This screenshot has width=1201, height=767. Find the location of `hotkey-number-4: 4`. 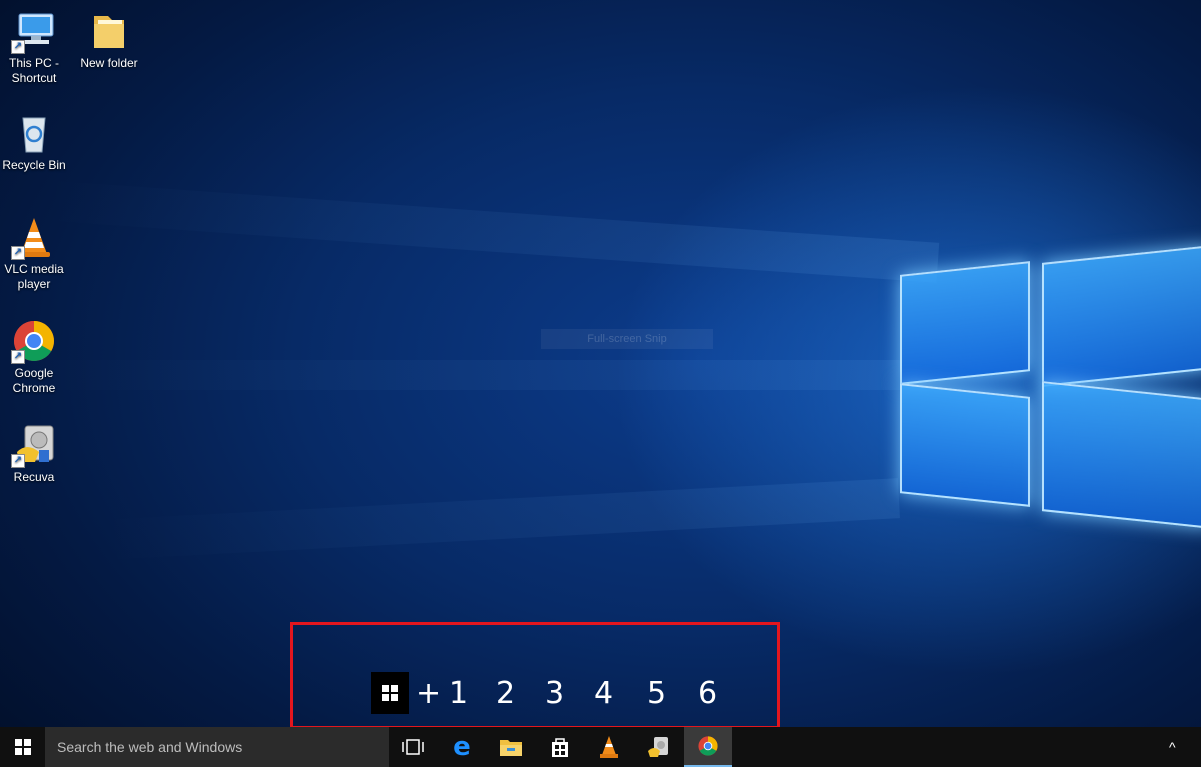

hotkey-number-4: 4 is located at coordinates (604, 693).